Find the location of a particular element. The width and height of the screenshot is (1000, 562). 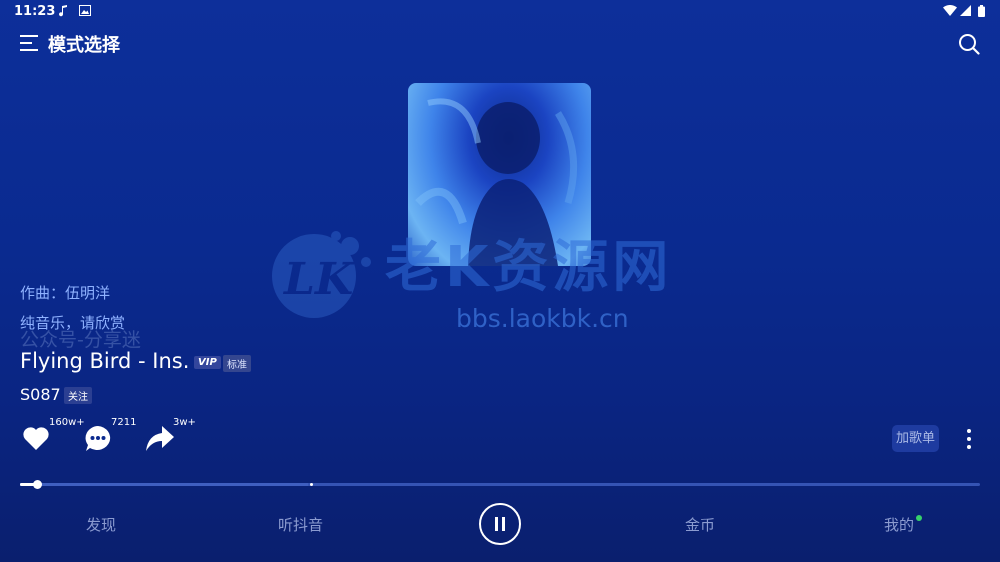

pause-button is located at coordinates (500, 524).